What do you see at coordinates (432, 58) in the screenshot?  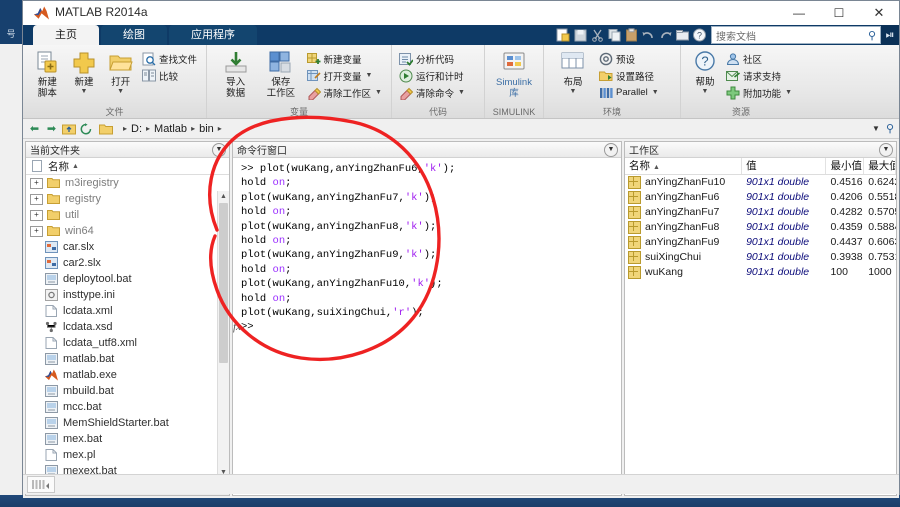 I see `analyze-code-button: 分析代码` at bounding box center [432, 58].